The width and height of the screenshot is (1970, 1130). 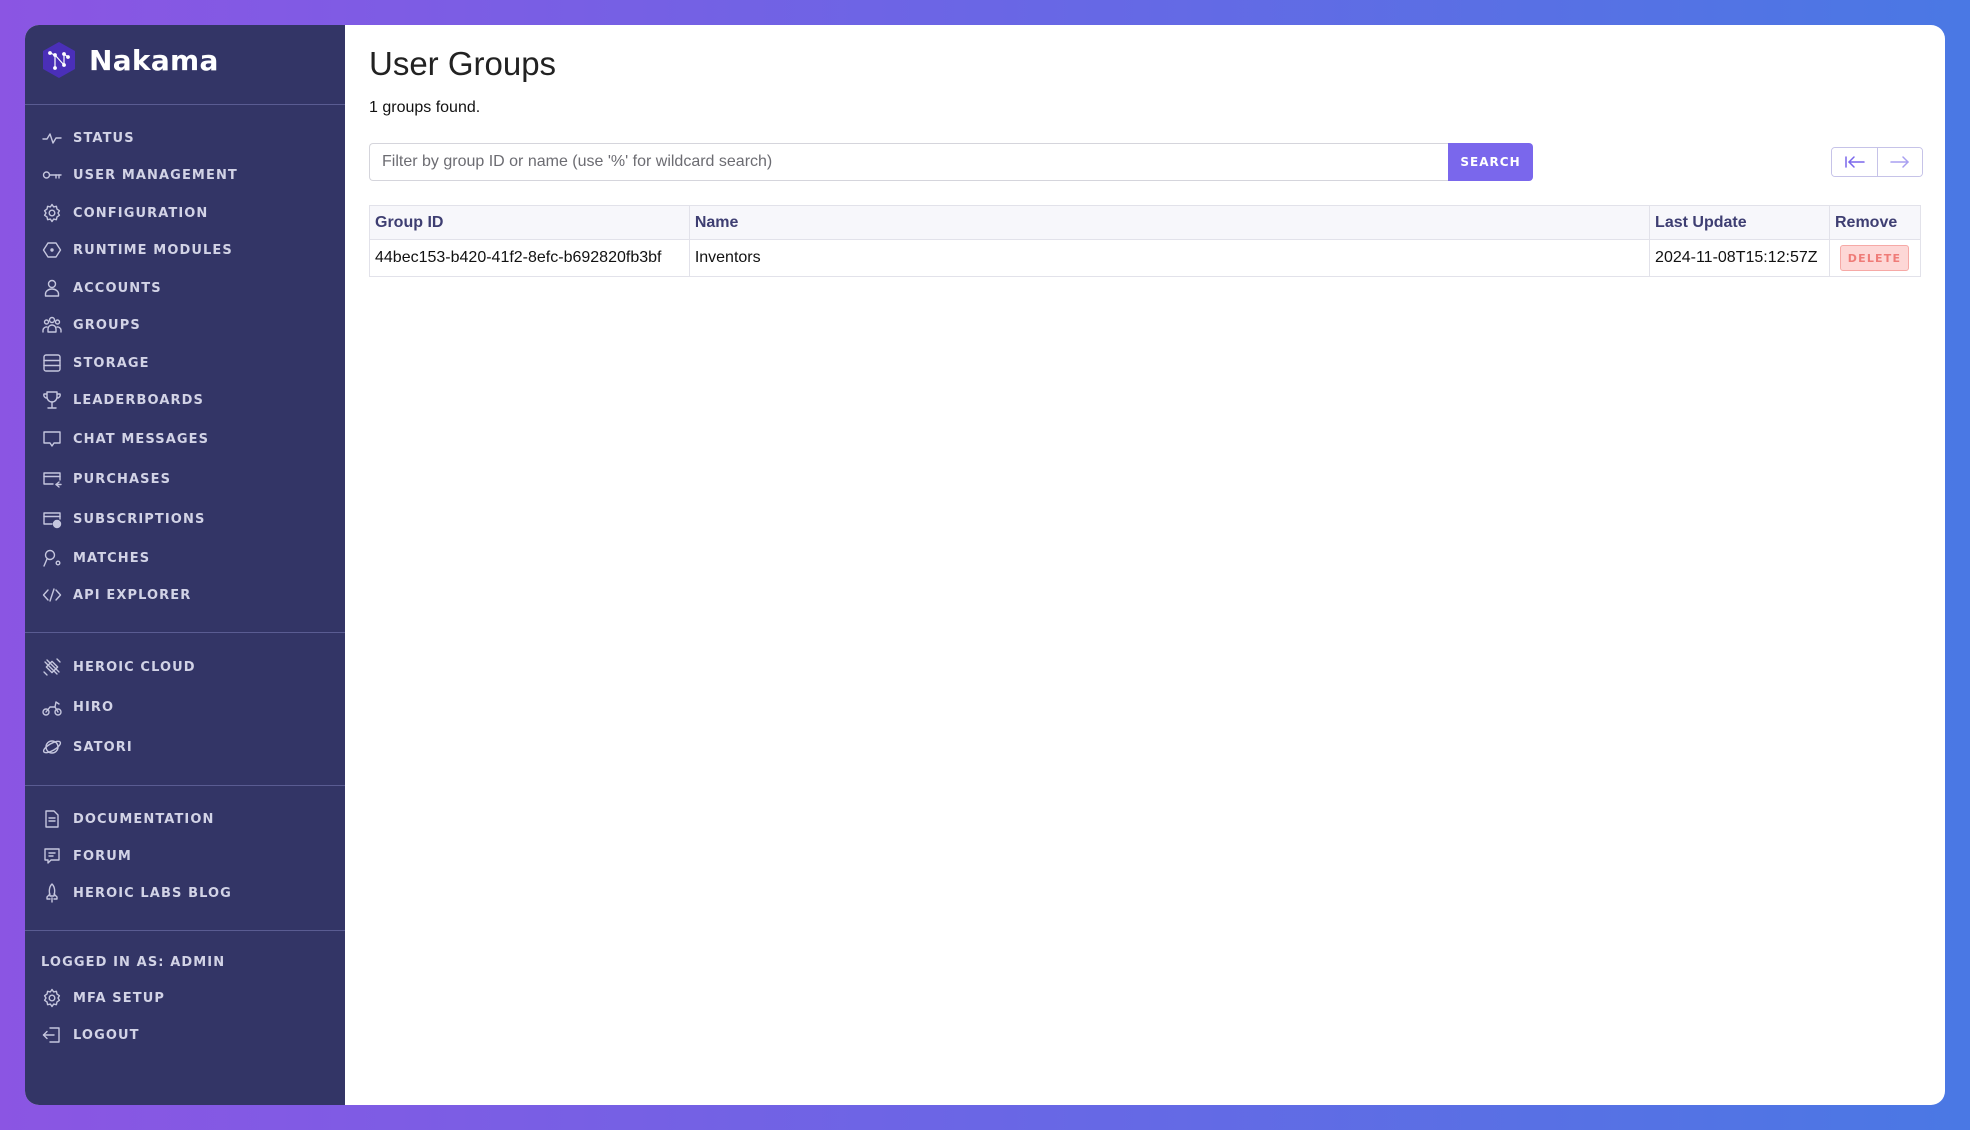 What do you see at coordinates (139, 519) in the screenshot?
I see `sidebar-item-label: Subscriptions` at bounding box center [139, 519].